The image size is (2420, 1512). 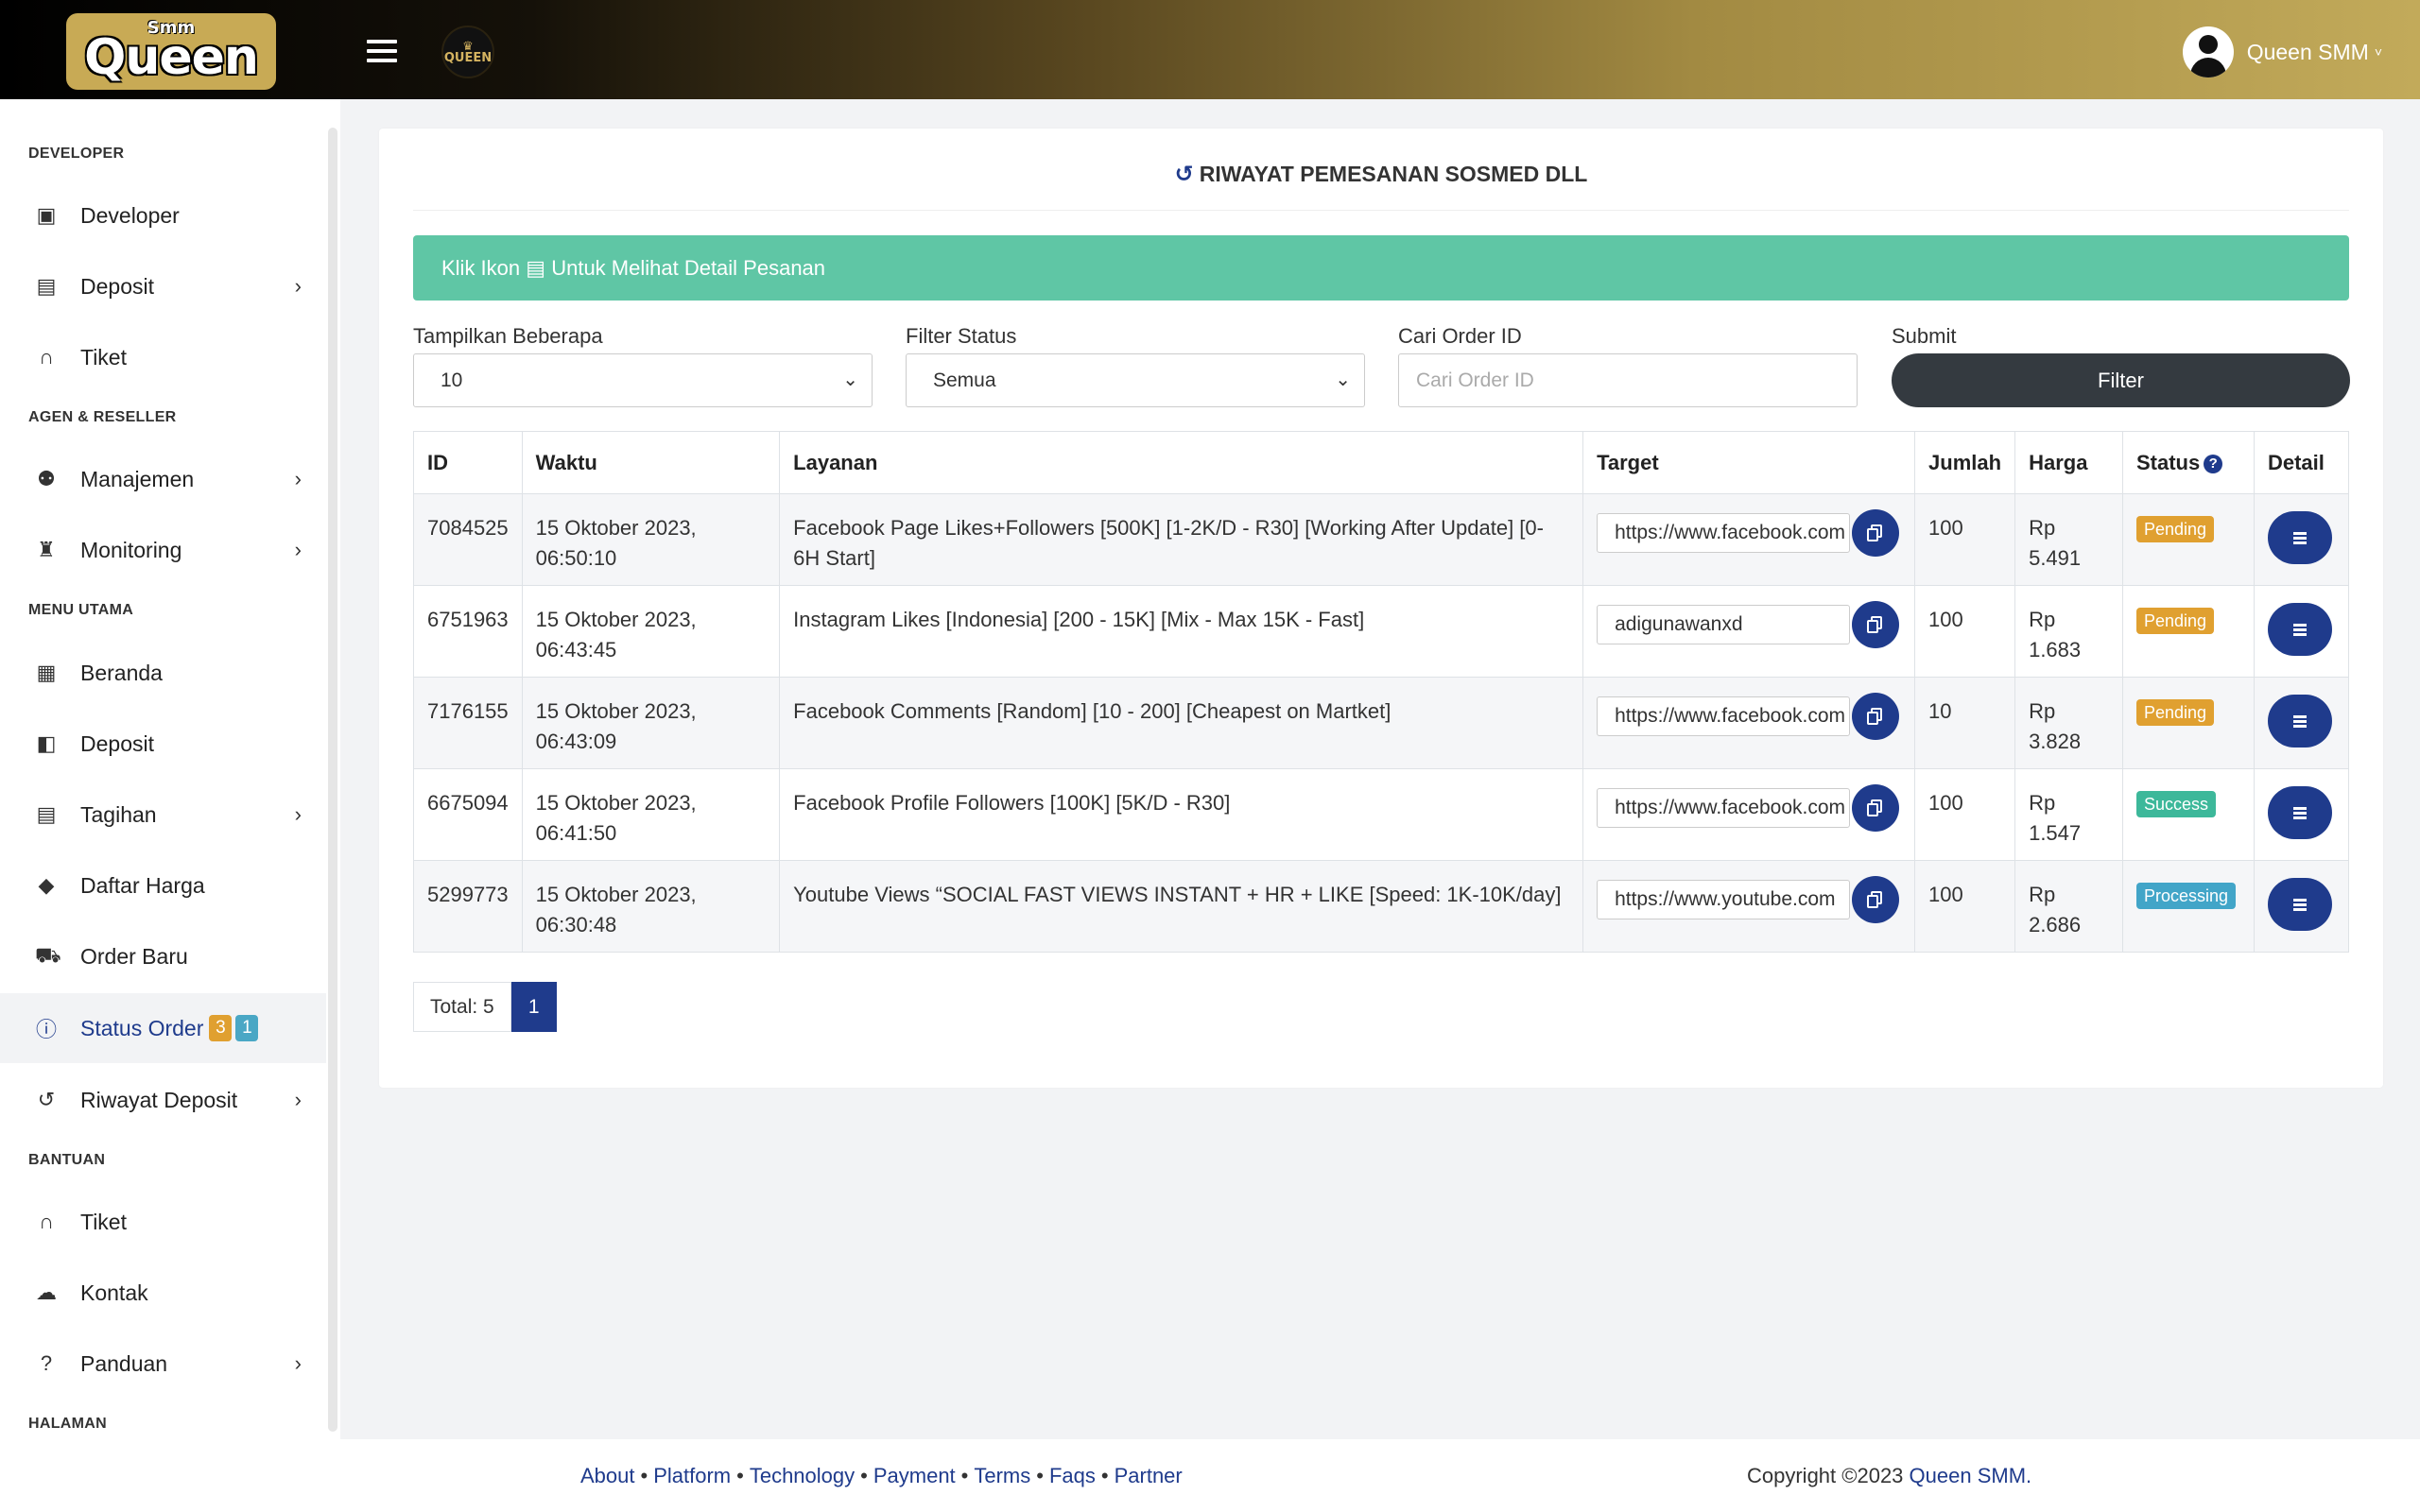 What do you see at coordinates (131, 549) in the screenshot?
I see `sidebar-item-label: Monitoring` at bounding box center [131, 549].